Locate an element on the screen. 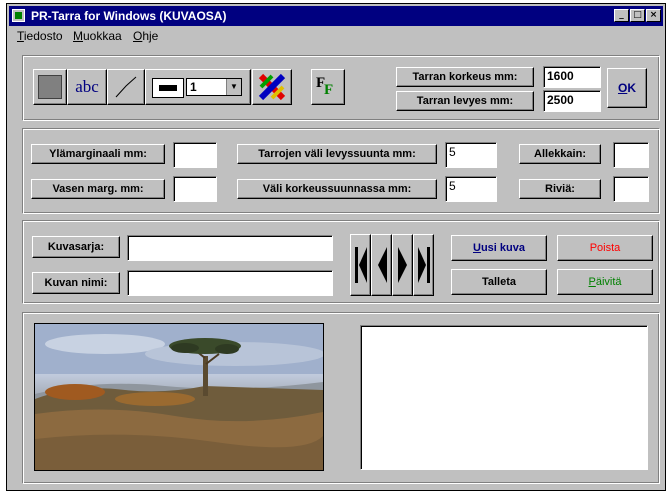 The height and width of the screenshot is (495, 672). landscape-image is located at coordinates (179, 397).